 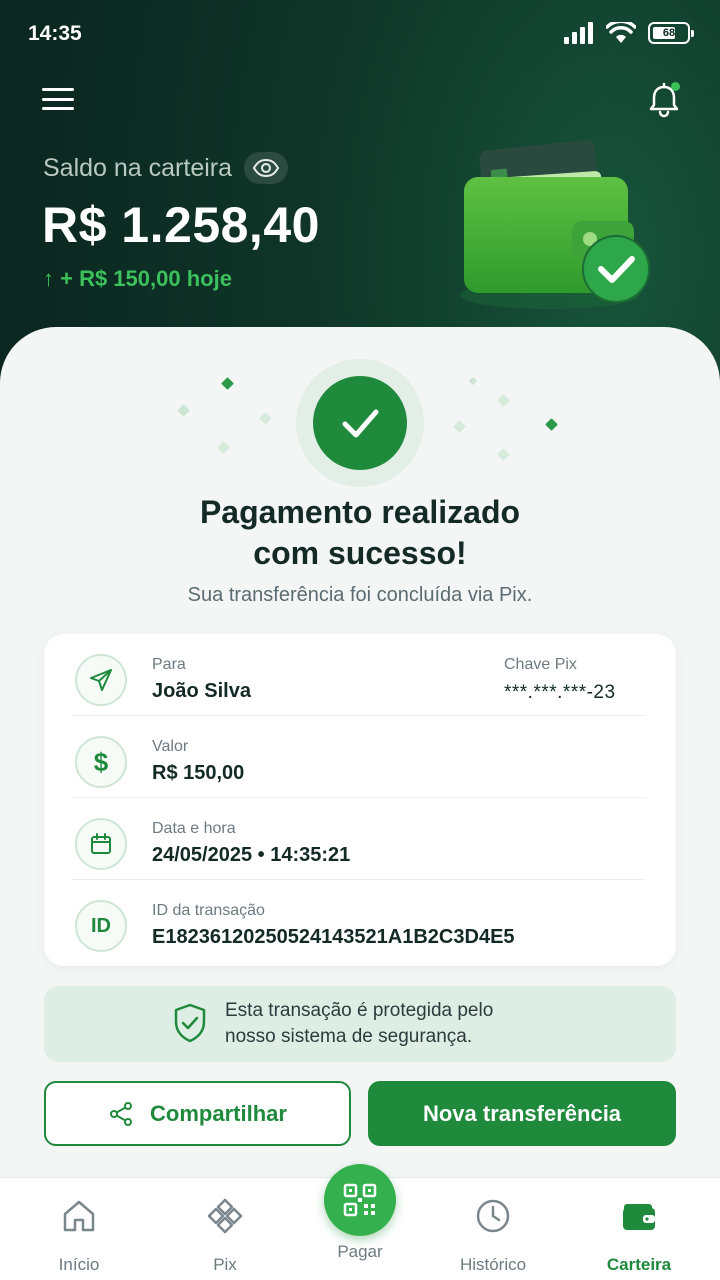 What do you see at coordinates (194, 828) in the screenshot?
I see `datetime-label: Data e hora` at bounding box center [194, 828].